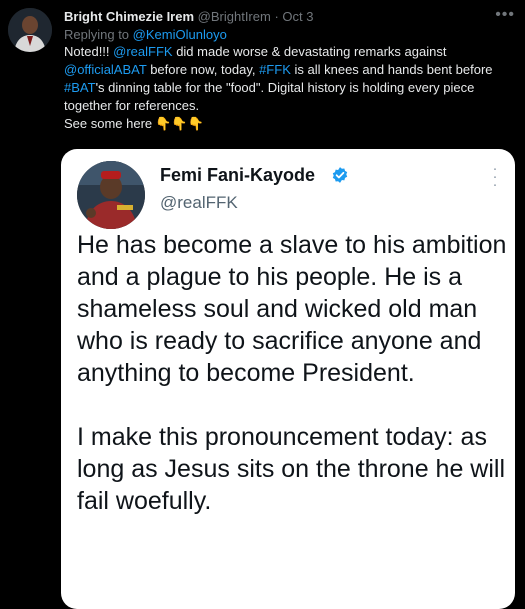 Image resolution: width=525 pixels, height=609 pixels. Describe the element at coordinates (495, 176) in the screenshot. I see `more-vertical-icon: · · ·` at that location.